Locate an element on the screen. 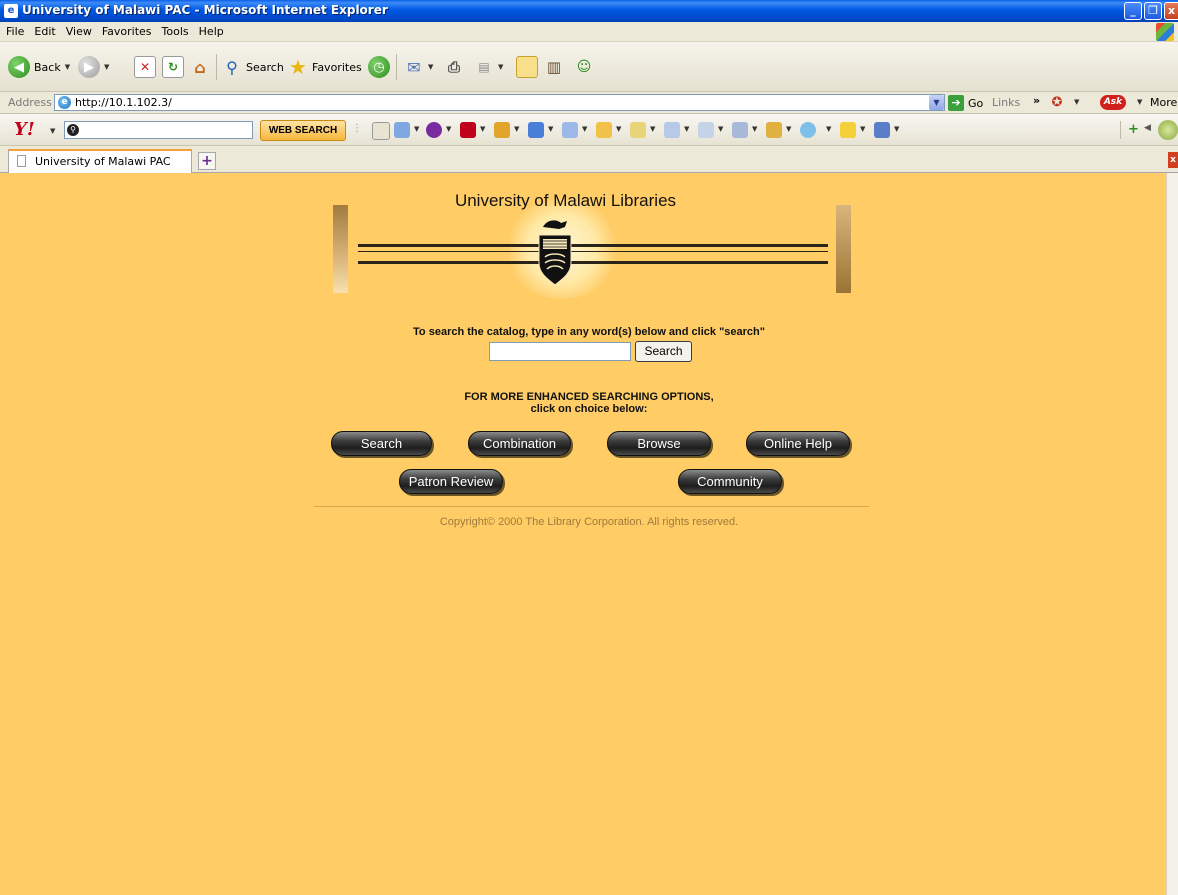 Image resolution: width=1178 pixels, height=895 pixels. address-field: e http://10.1.102.3/ ▼ is located at coordinates (499, 102).